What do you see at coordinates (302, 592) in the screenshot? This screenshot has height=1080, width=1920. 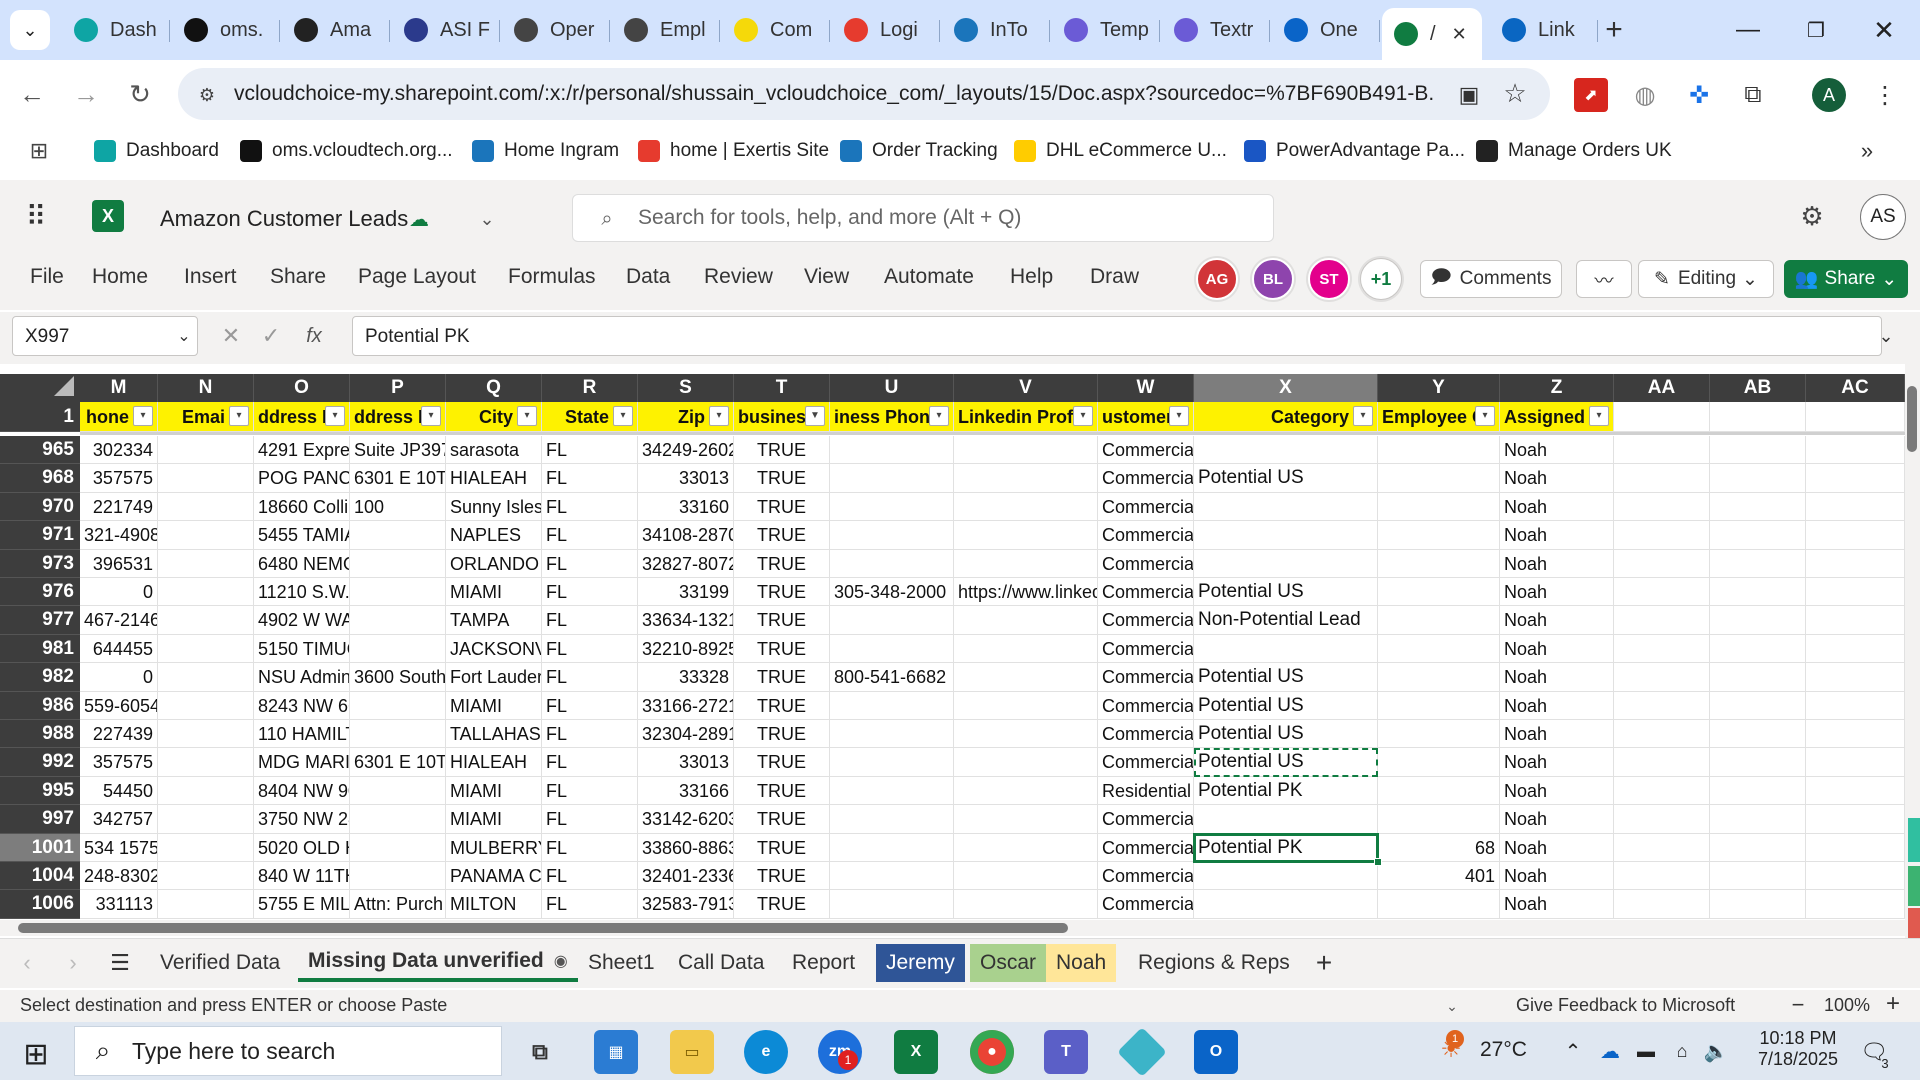 I see `table-cell: 11210 S.W. 11 ST.` at bounding box center [302, 592].